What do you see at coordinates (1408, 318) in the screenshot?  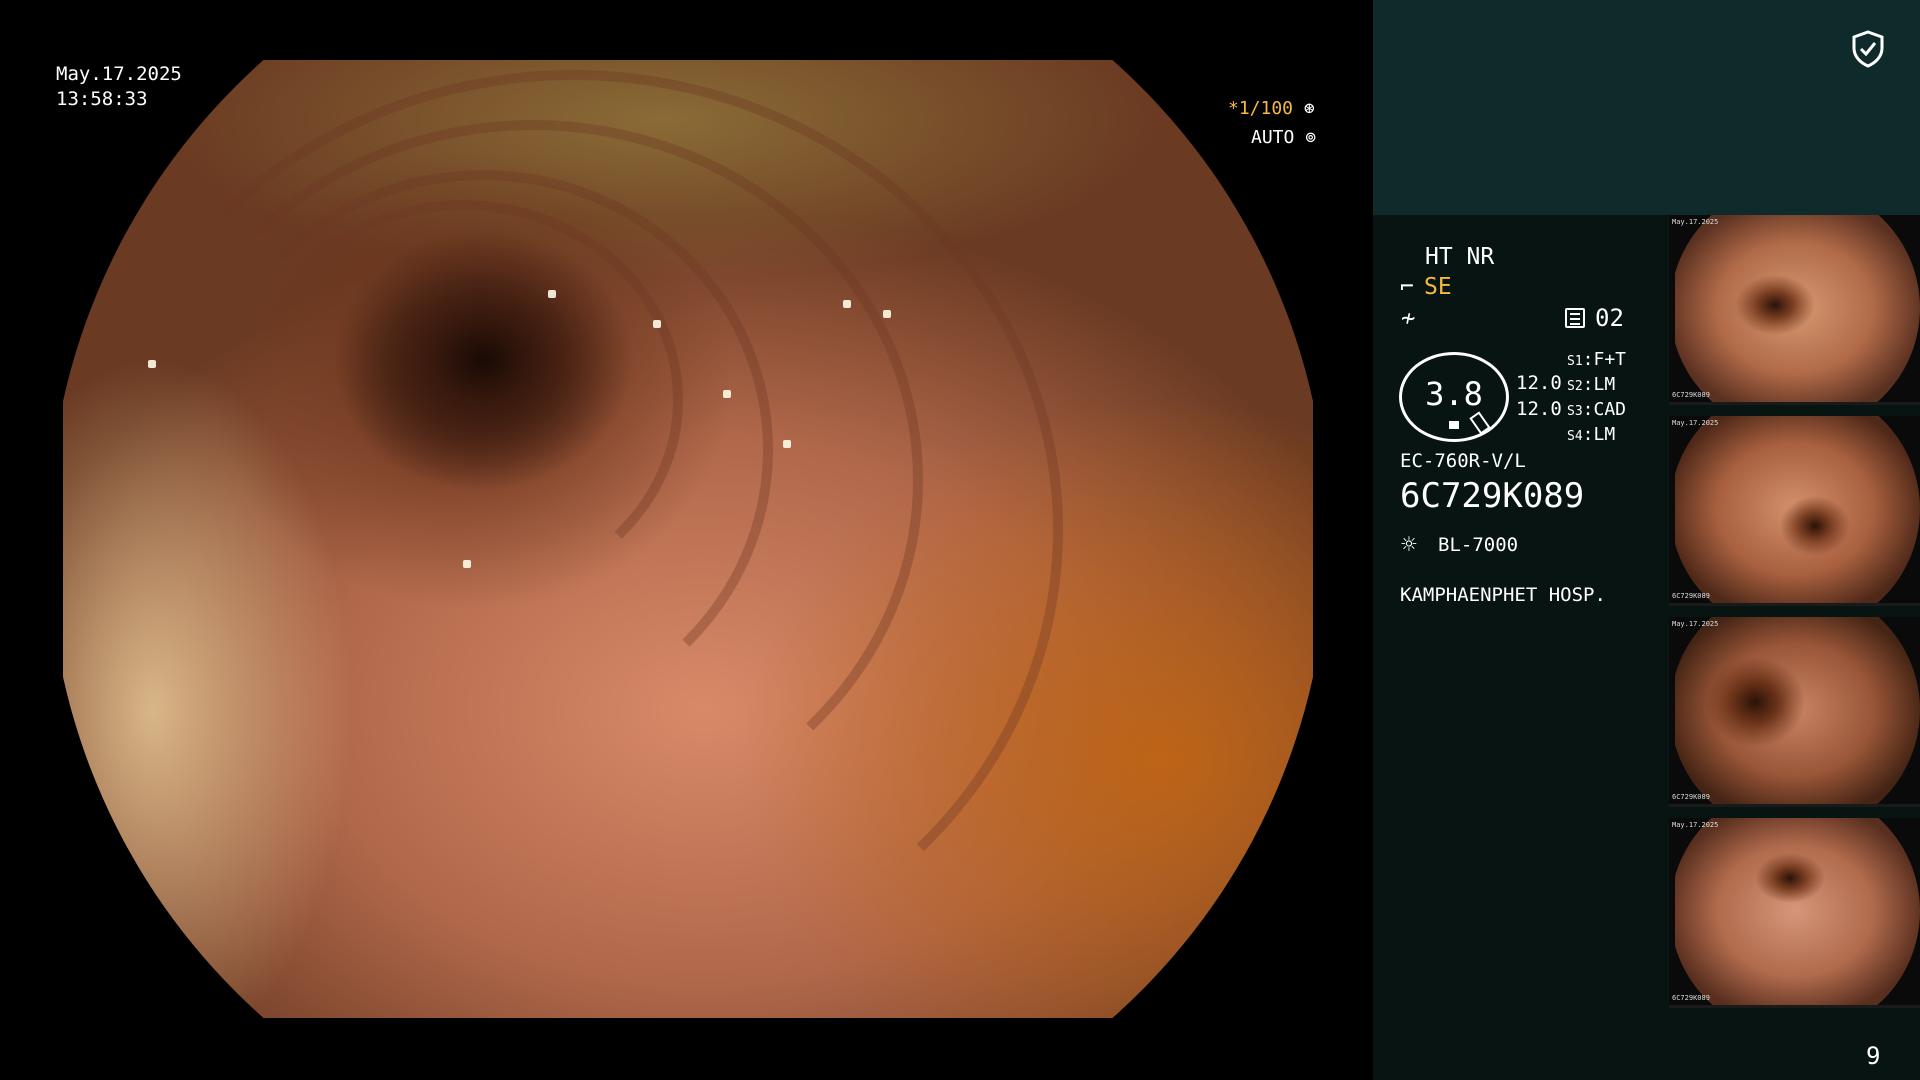 I see `curve-icon: ≁` at bounding box center [1408, 318].